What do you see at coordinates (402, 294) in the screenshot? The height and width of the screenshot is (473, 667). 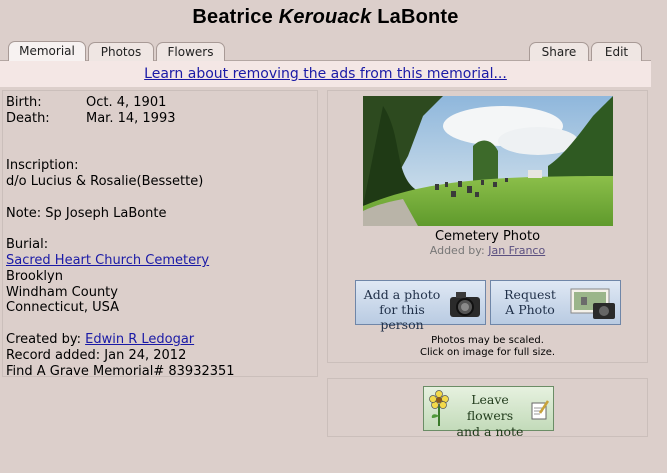 I see `add-photo-line1: Add a photo` at bounding box center [402, 294].